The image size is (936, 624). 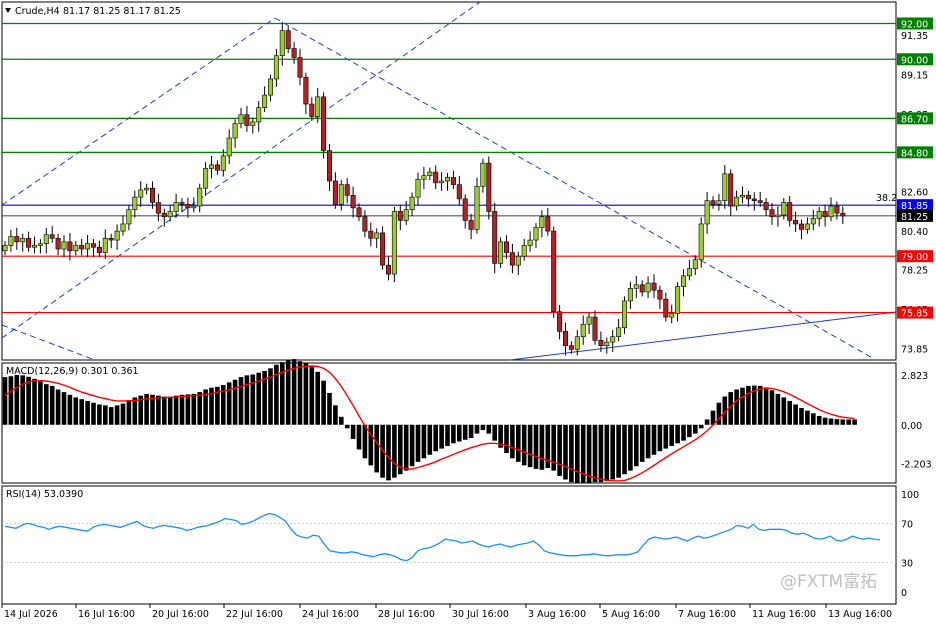 What do you see at coordinates (914, 232) in the screenshot?
I see `price-tick-80.40: 80.40` at bounding box center [914, 232].